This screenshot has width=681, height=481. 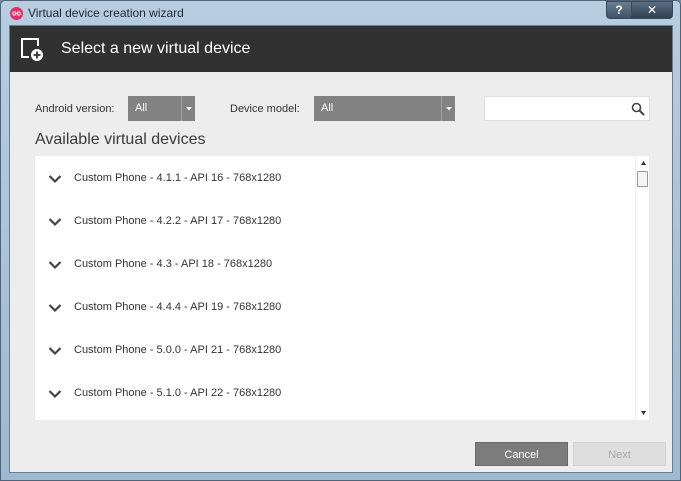 I want to click on search-icon, so click(x=638, y=109).